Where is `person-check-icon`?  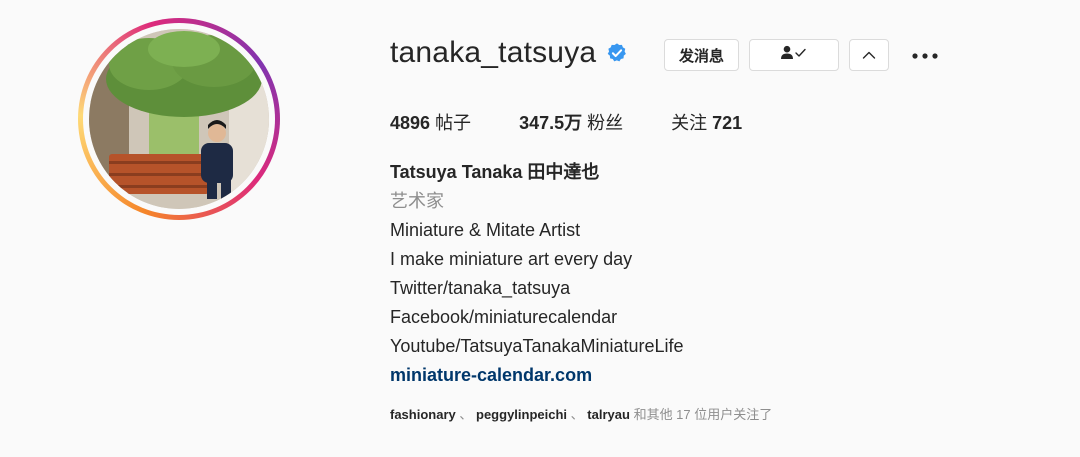 person-check-icon is located at coordinates (794, 55).